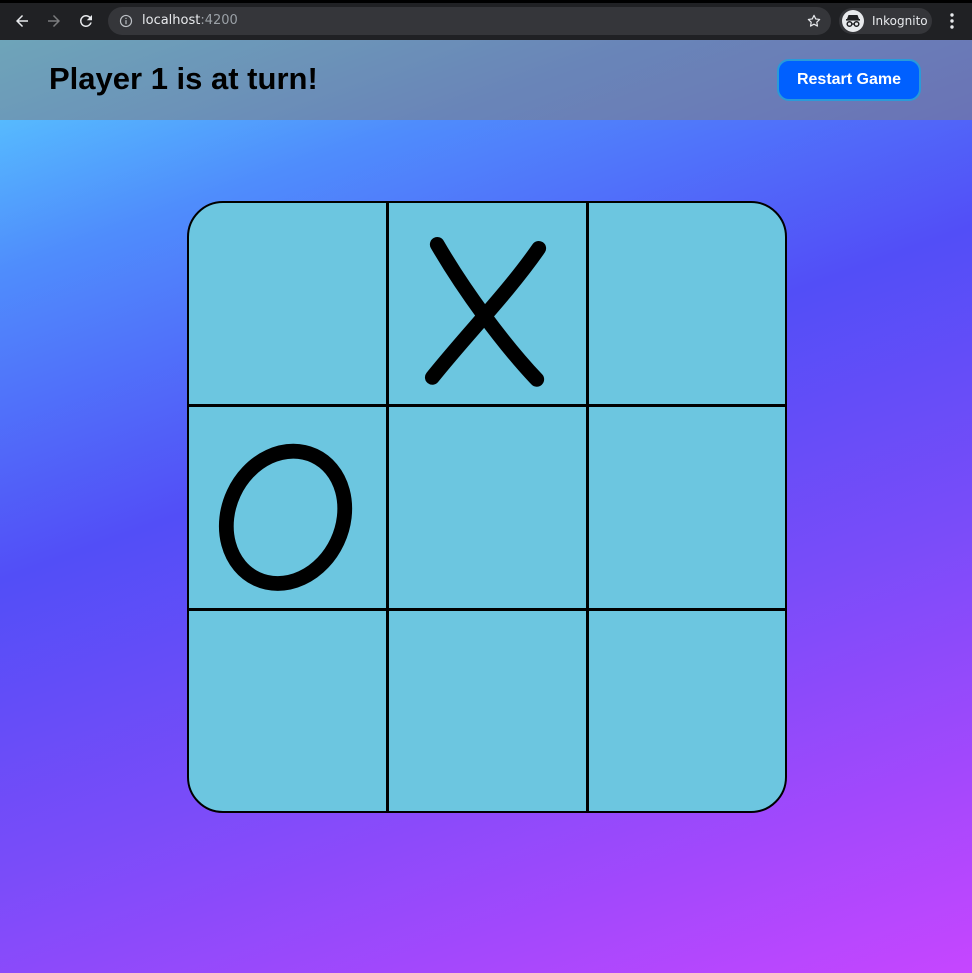 This screenshot has height=973, width=972. Describe the element at coordinates (853, 21) in the screenshot. I see `incognito-icon` at that location.